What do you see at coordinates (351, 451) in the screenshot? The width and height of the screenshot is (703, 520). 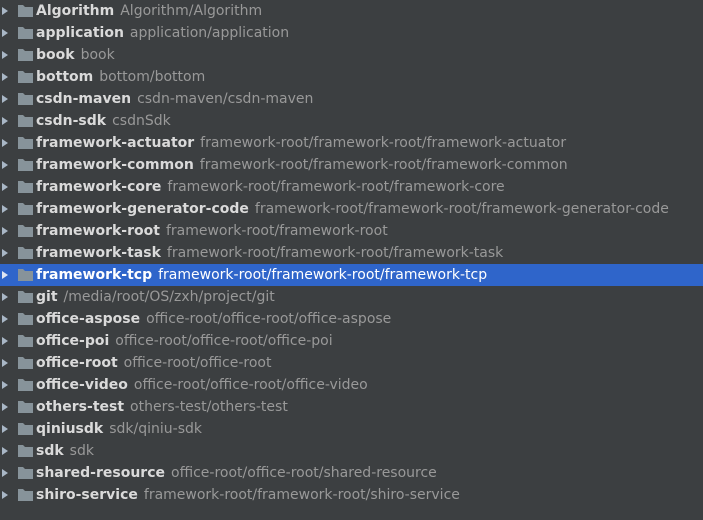 I see `module-row: sdk sdk` at bounding box center [351, 451].